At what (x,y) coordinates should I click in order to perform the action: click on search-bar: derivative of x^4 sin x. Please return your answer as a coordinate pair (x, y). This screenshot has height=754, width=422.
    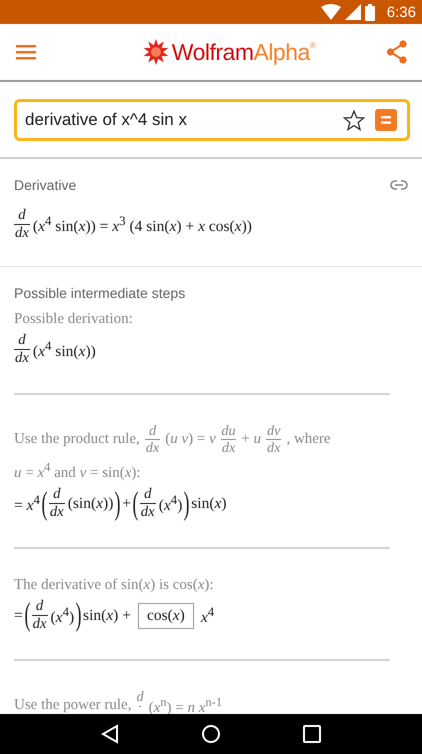
    Looking at the image, I should click on (212, 120).